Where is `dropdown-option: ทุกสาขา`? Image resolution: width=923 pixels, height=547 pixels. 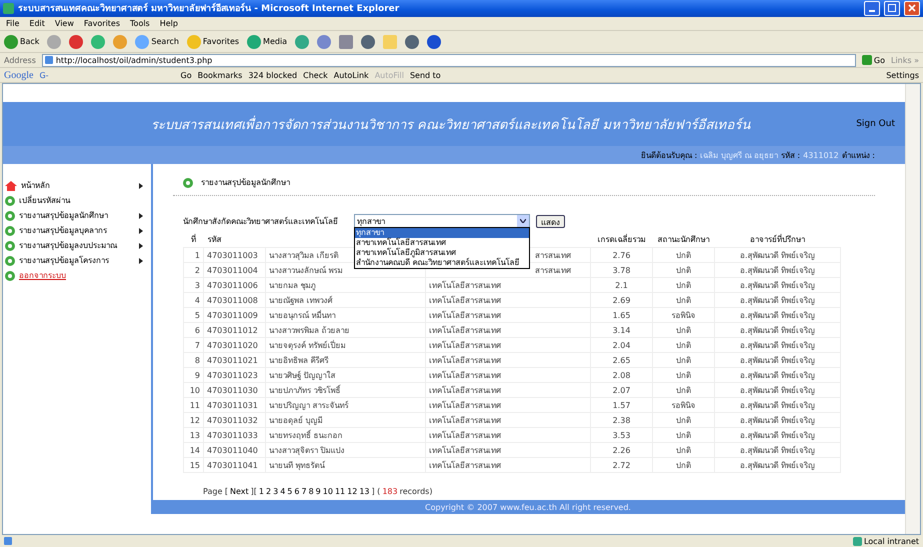
dropdown-option: ทุกสาขา is located at coordinates (442, 233).